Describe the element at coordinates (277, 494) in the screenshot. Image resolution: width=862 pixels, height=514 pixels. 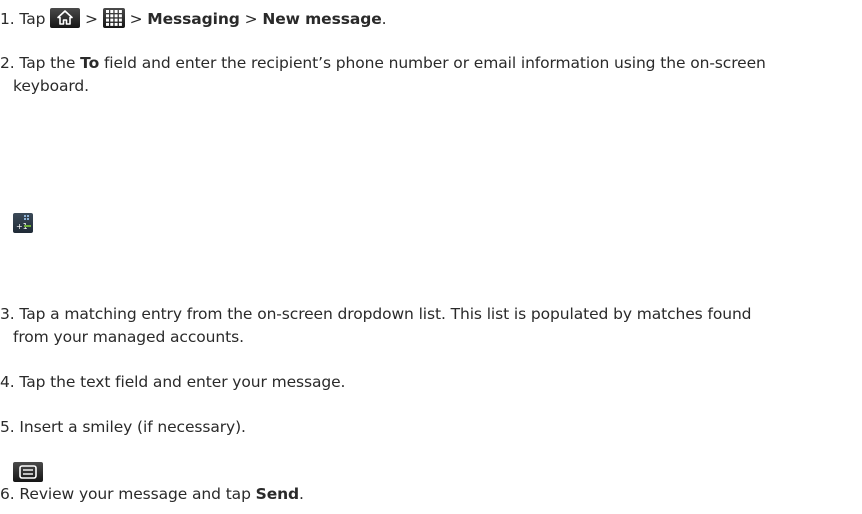
I see `send-label: Send` at that location.